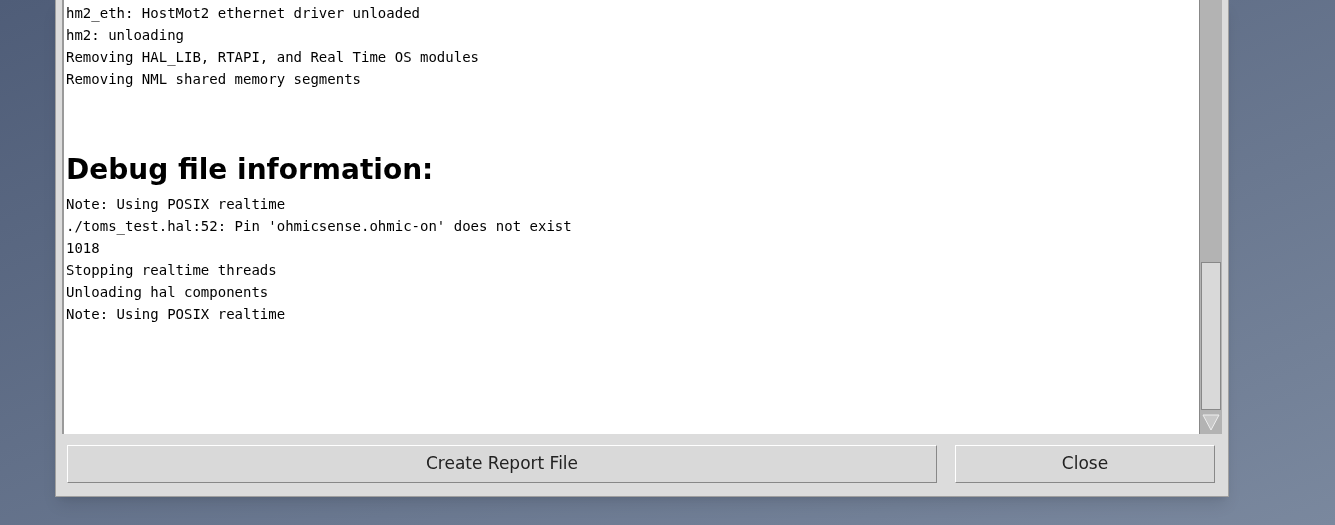 The width and height of the screenshot is (1335, 525). Describe the element at coordinates (125, 35) in the screenshot. I see `log-line: hm2: unloading` at that location.